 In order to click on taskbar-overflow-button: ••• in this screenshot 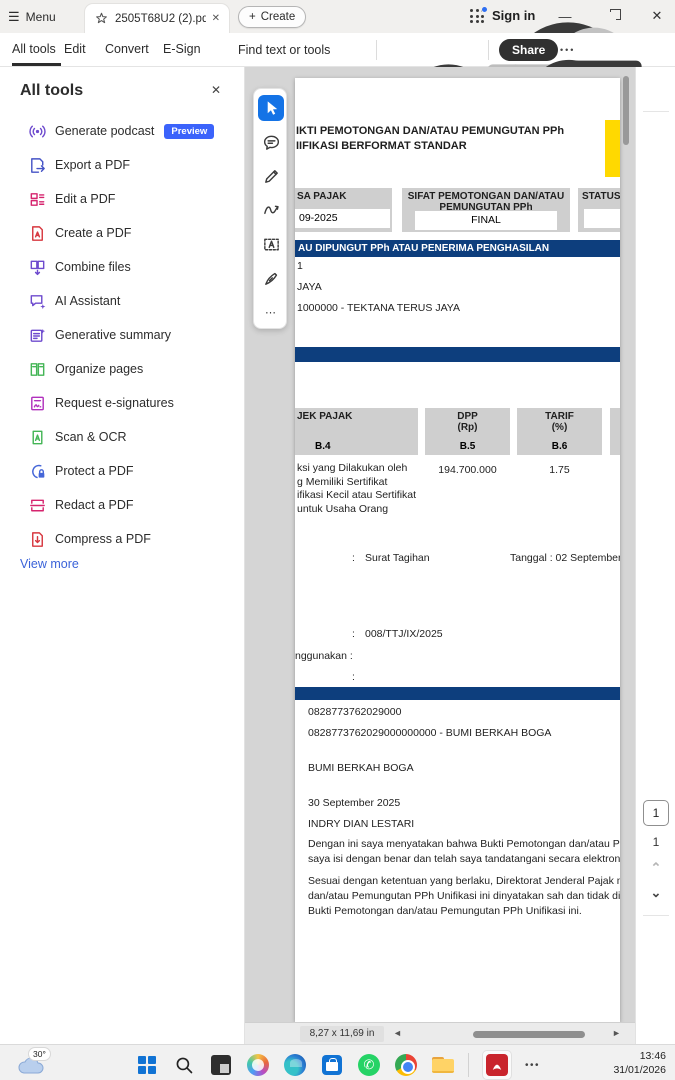, I will do `click(532, 1065)`.